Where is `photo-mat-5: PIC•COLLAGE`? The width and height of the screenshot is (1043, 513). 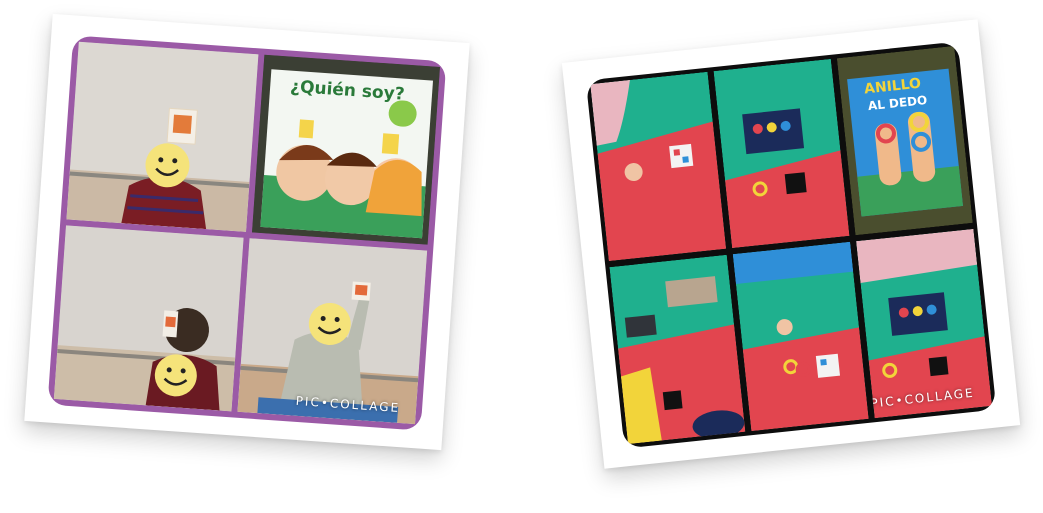
photo-mat-5: PIC•COLLAGE is located at coordinates (924, 323).